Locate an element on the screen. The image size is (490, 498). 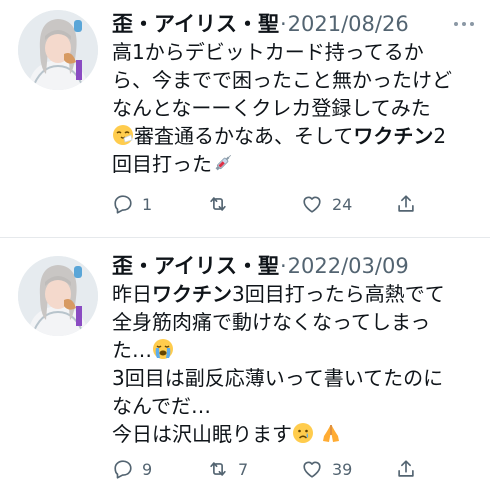
loudly-crying-face-icon is located at coordinates (163, 349).